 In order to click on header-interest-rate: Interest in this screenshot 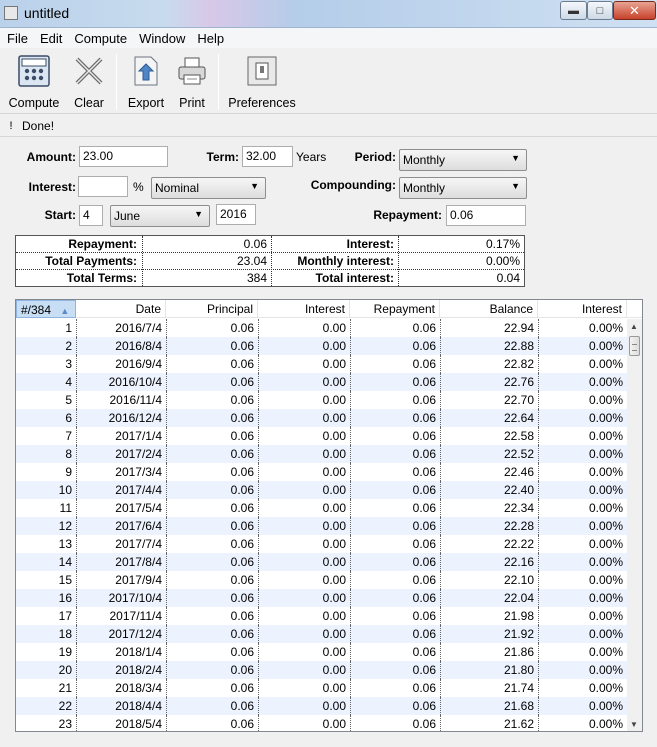, I will do `click(582, 309)`.